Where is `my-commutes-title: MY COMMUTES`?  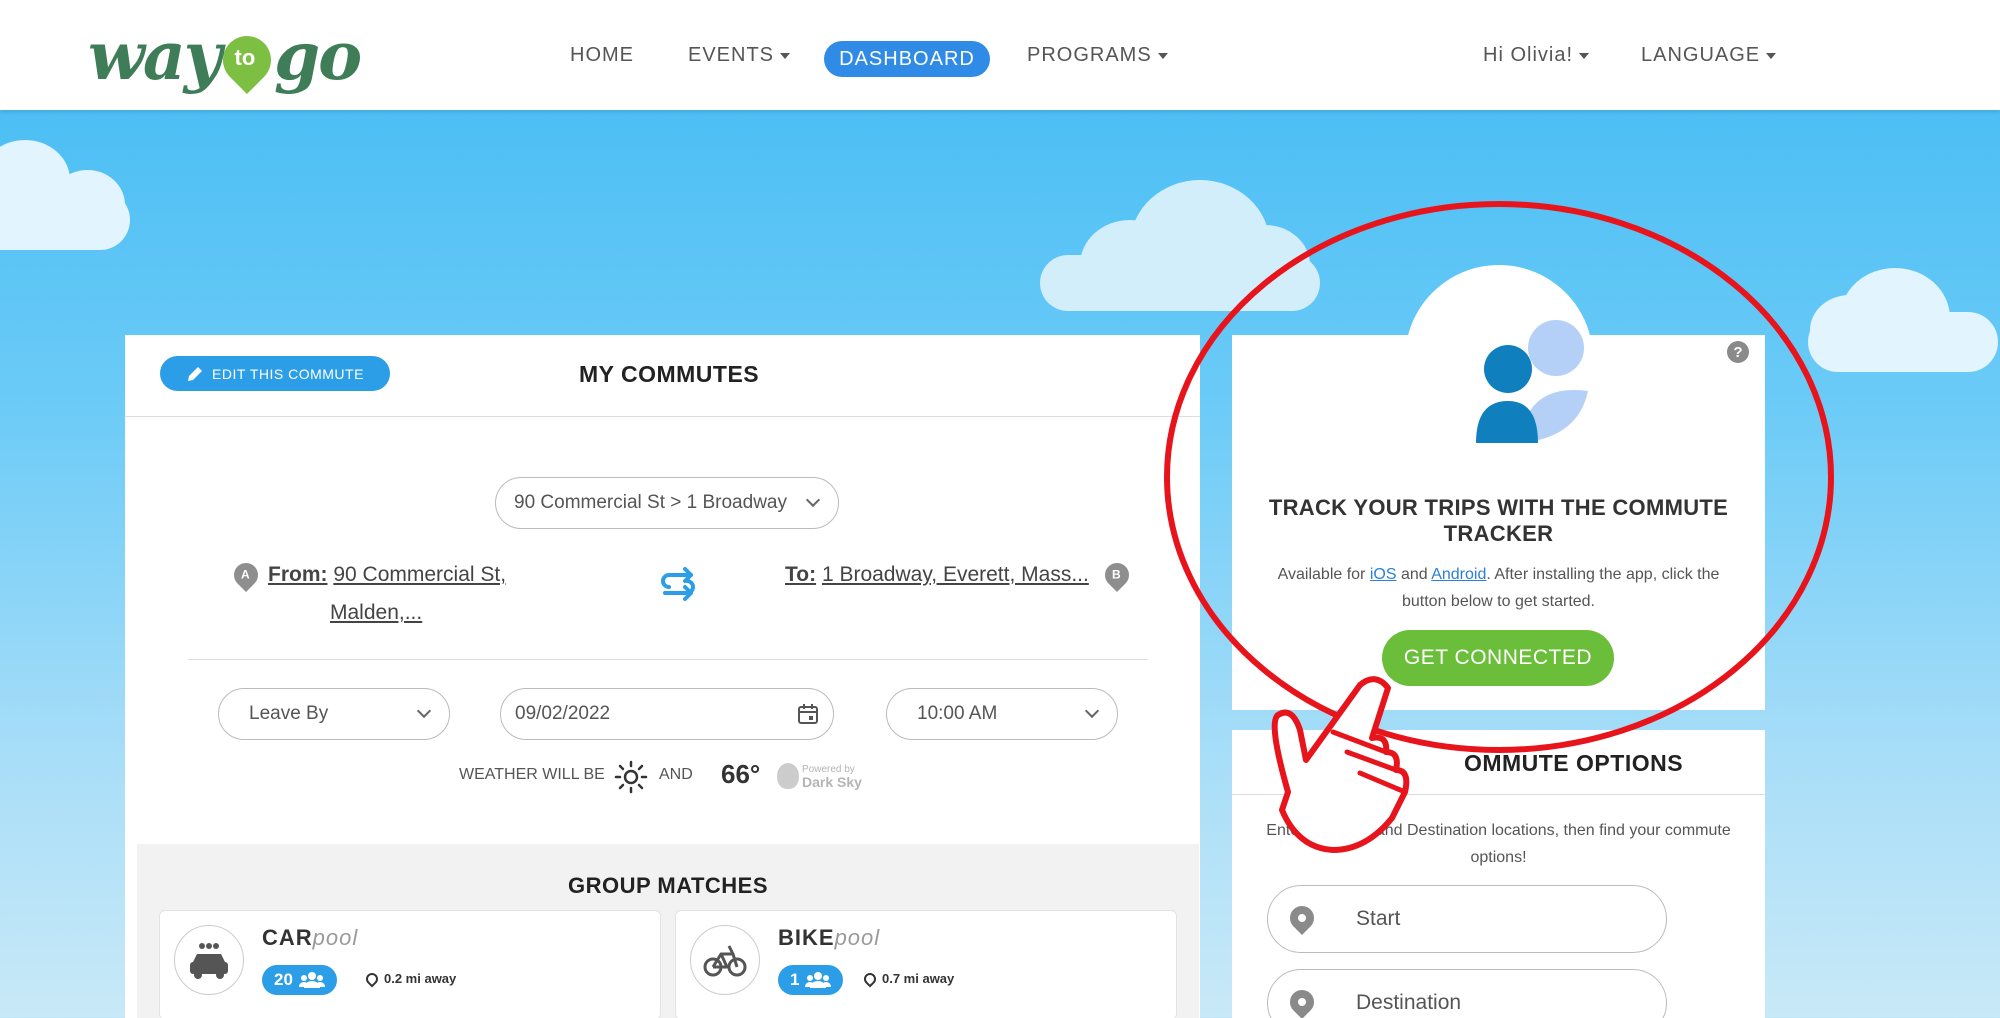
my-commutes-title: MY COMMUTES is located at coordinates (669, 374).